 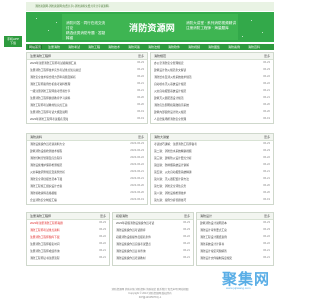 I want to click on list-item: 消防应急照明和疏散指示系统 06-20, so click(x=212, y=105).